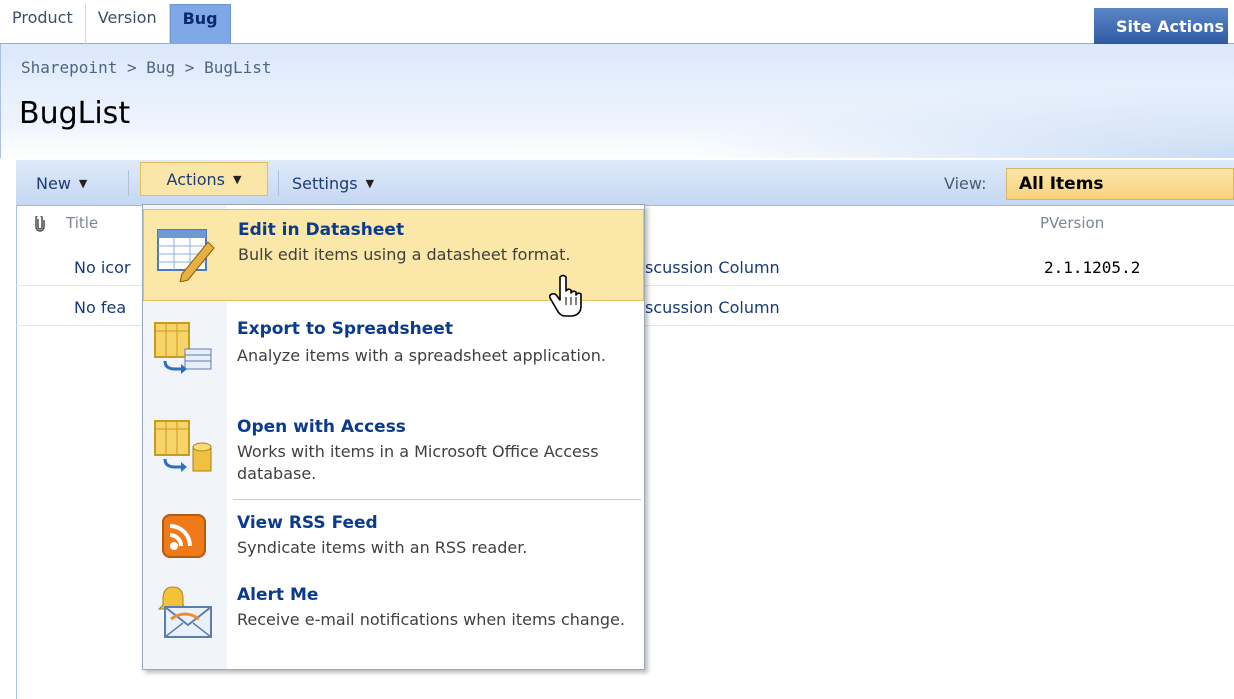  I want to click on tab-strip: Product Version Bug, so click(115, 24).